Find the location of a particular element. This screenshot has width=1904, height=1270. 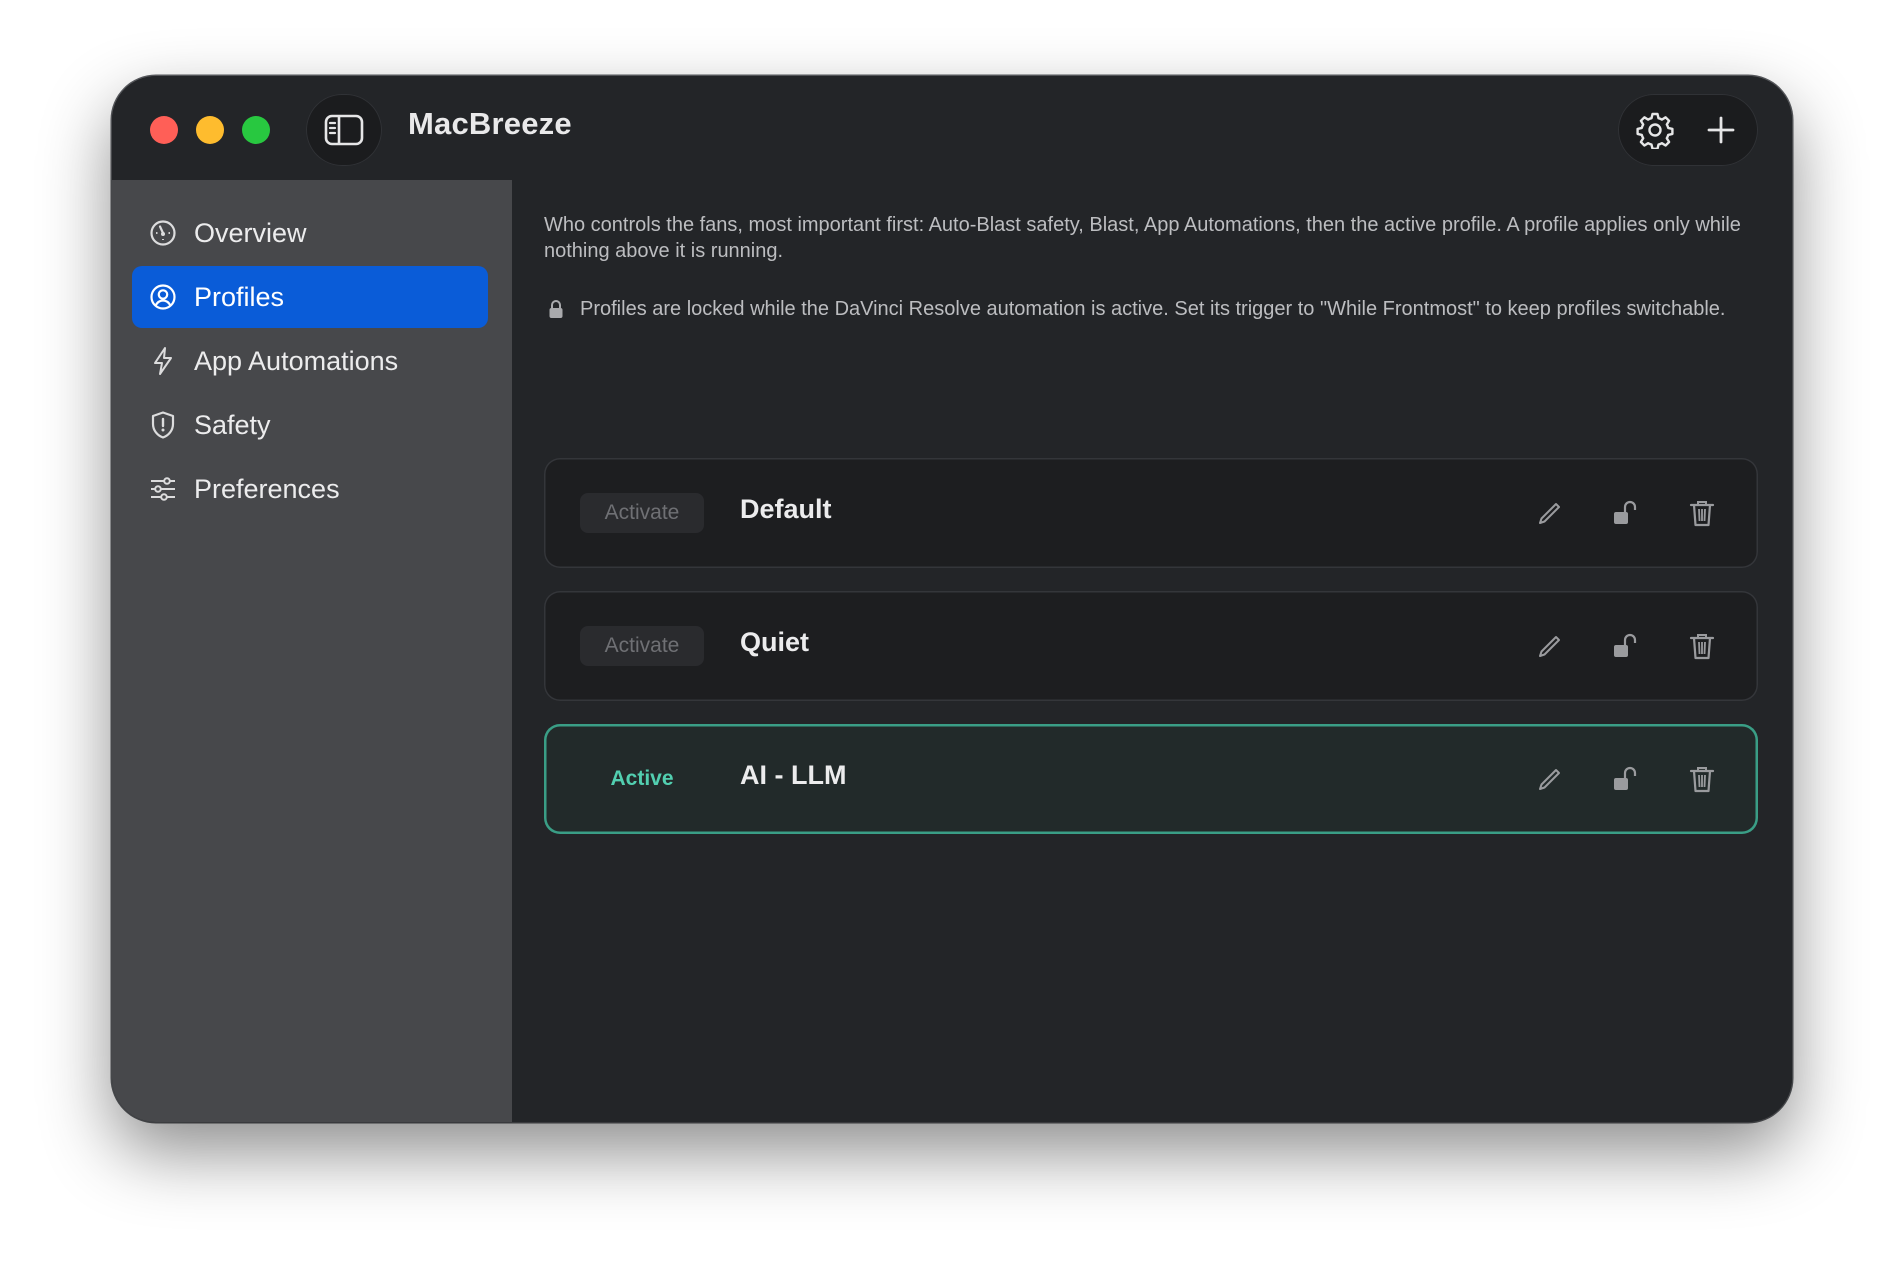

profile-card-quiet: Activate Quiet is located at coordinates (1151, 646).